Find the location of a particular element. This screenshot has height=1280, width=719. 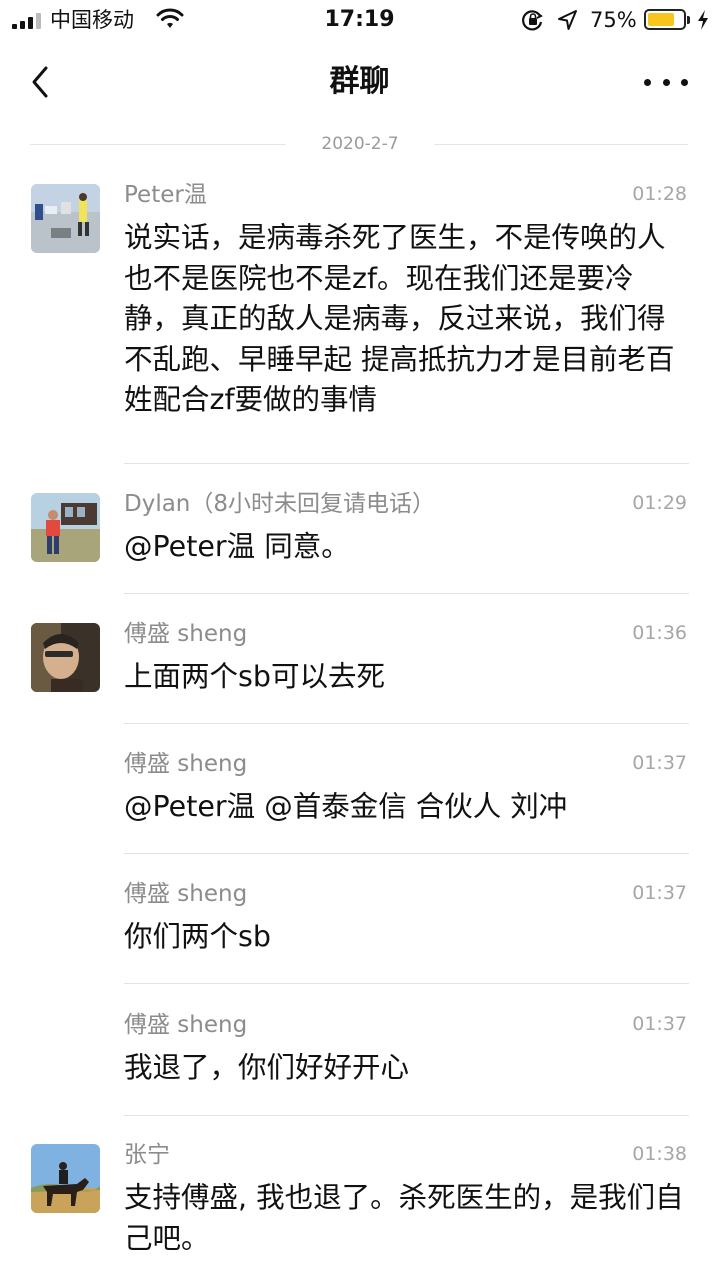

nav-bar: 群聊 is located at coordinates (359, 82).